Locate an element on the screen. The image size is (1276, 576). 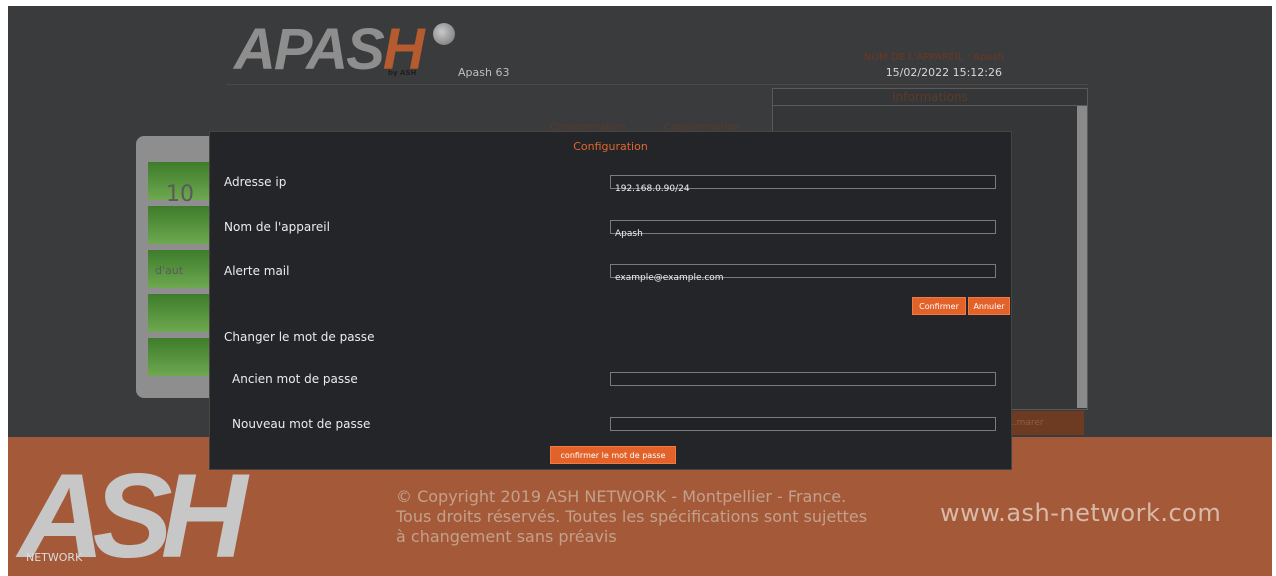
mail-alert-input is located at coordinates (803, 278).